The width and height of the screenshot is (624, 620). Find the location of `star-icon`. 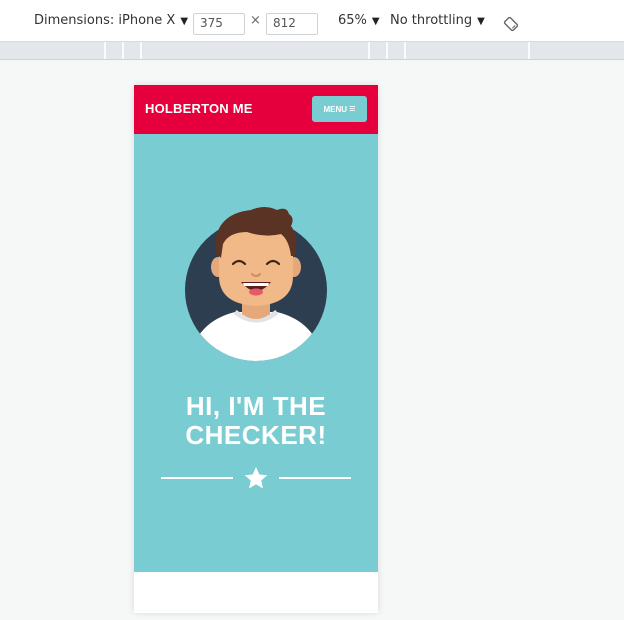

star-icon is located at coordinates (256, 478).